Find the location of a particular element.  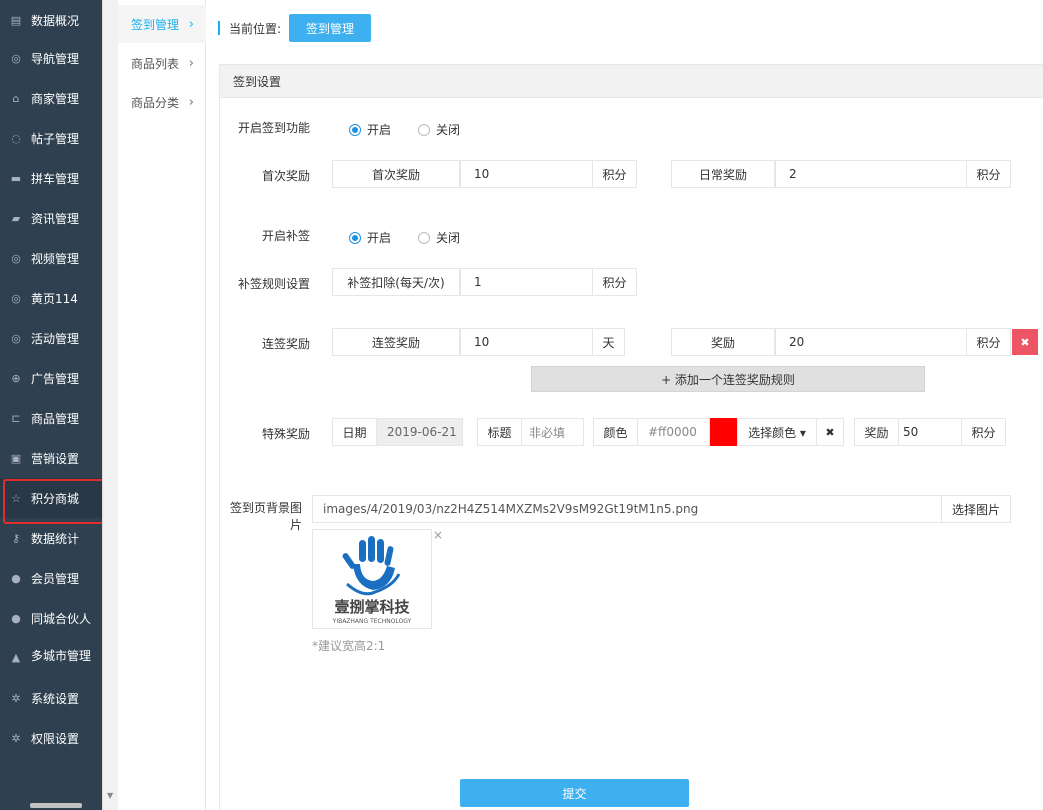

sidebar-item-ads: ⊕ 广告管理 is located at coordinates (51, 378).